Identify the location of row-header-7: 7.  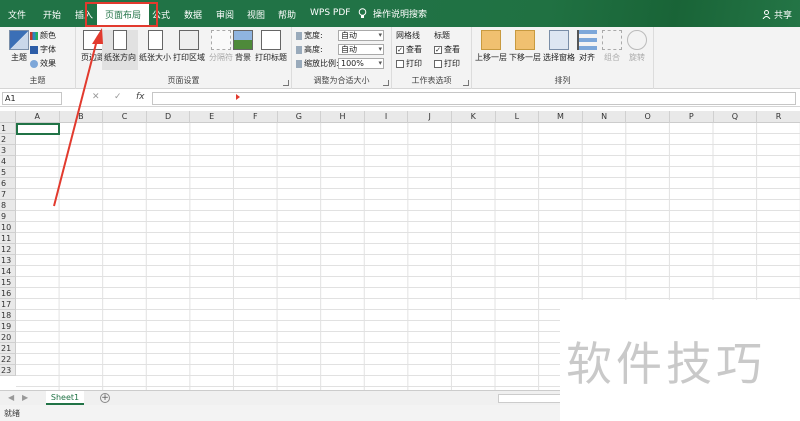
(8, 194).